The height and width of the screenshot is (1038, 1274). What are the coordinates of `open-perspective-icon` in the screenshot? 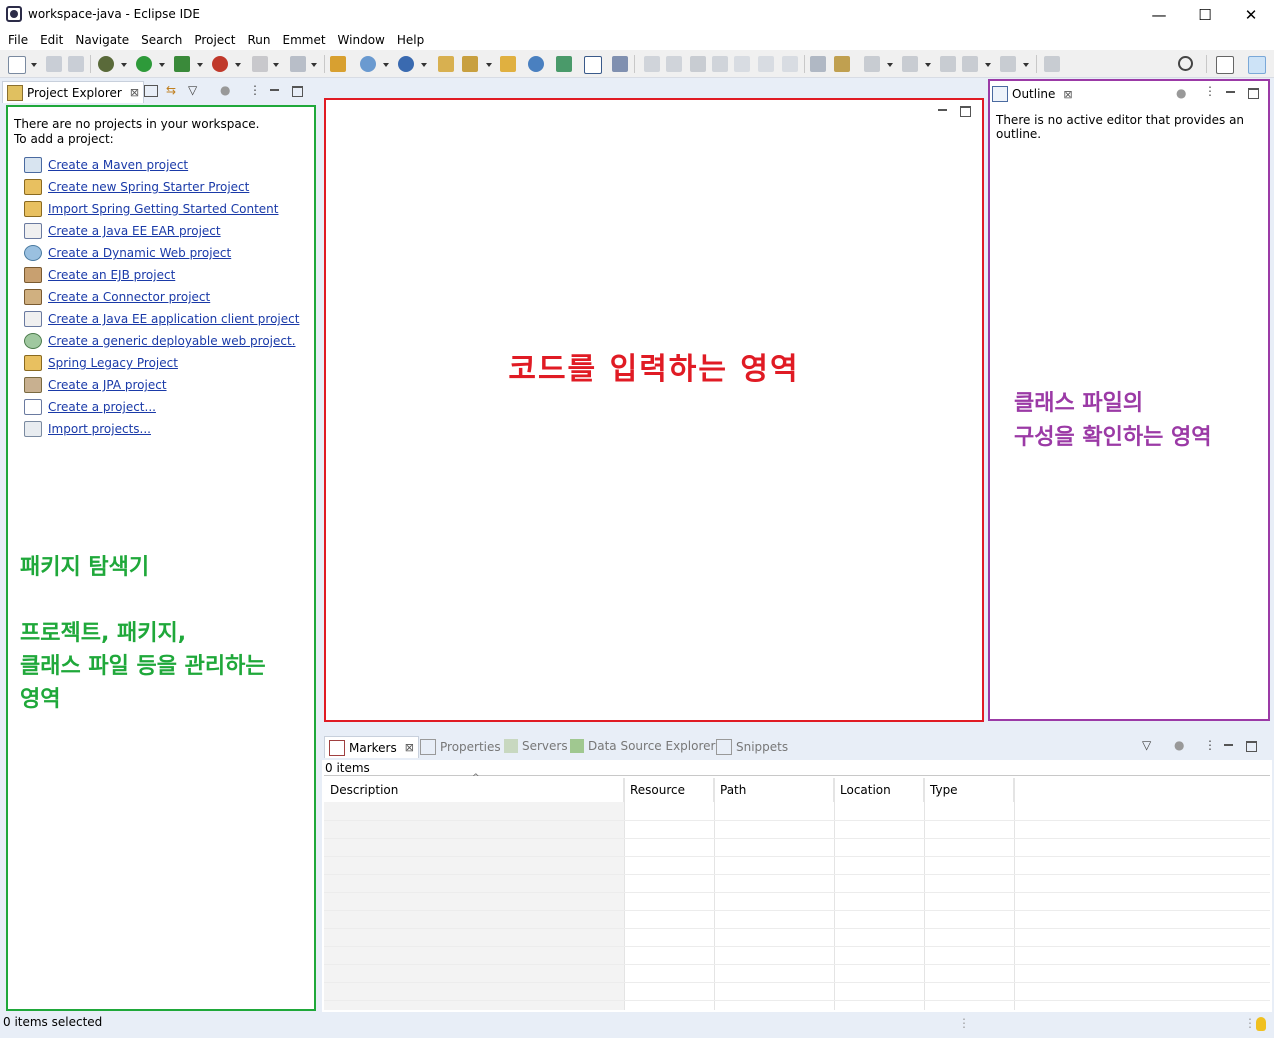 It's located at (1225, 65).